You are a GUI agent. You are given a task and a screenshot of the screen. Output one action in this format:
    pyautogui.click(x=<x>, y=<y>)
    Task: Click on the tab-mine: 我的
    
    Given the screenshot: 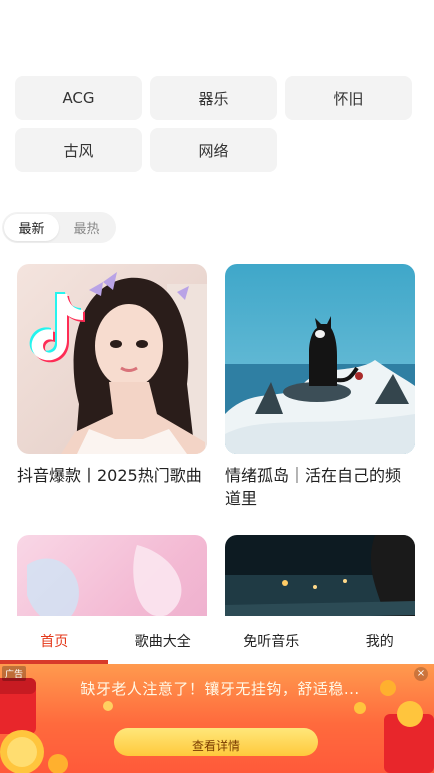 What is the action you would take?
    pyautogui.click(x=380, y=641)
    